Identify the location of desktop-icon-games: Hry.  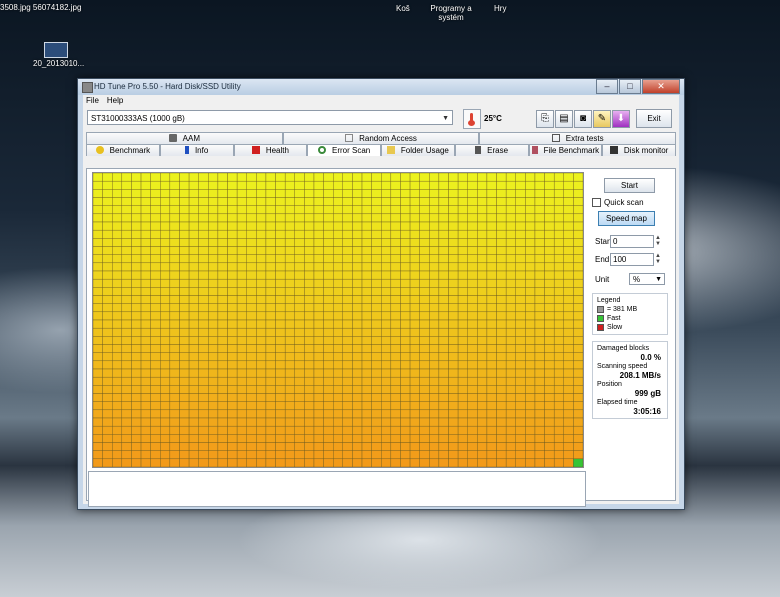
(500, 8).